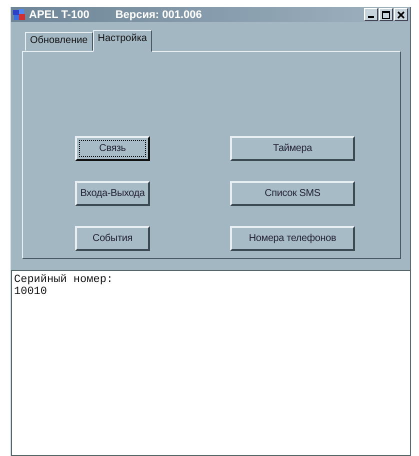 The image size is (419, 456). Describe the element at coordinates (371, 17) in the screenshot. I see `minimize-icon` at that location.